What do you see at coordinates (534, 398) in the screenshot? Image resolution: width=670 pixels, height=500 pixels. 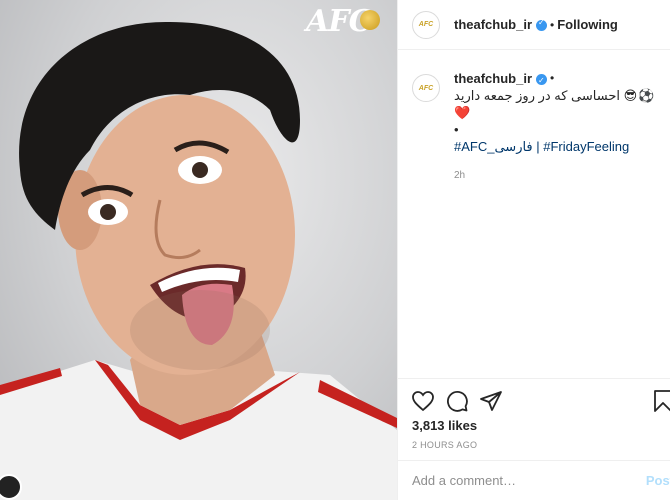 I see `action-bar` at bounding box center [534, 398].